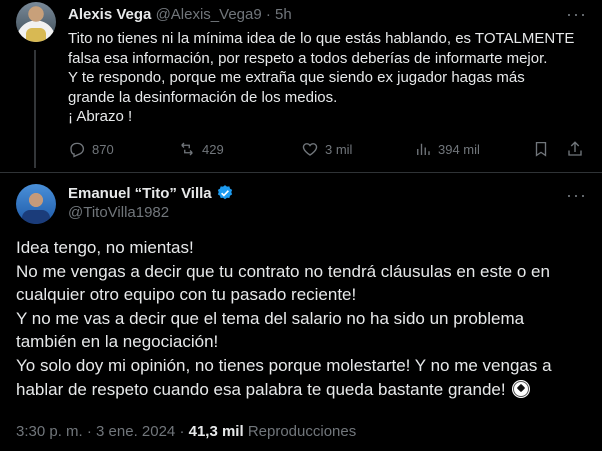  What do you see at coordinates (35, 109) in the screenshot?
I see `thread-connector` at bounding box center [35, 109].